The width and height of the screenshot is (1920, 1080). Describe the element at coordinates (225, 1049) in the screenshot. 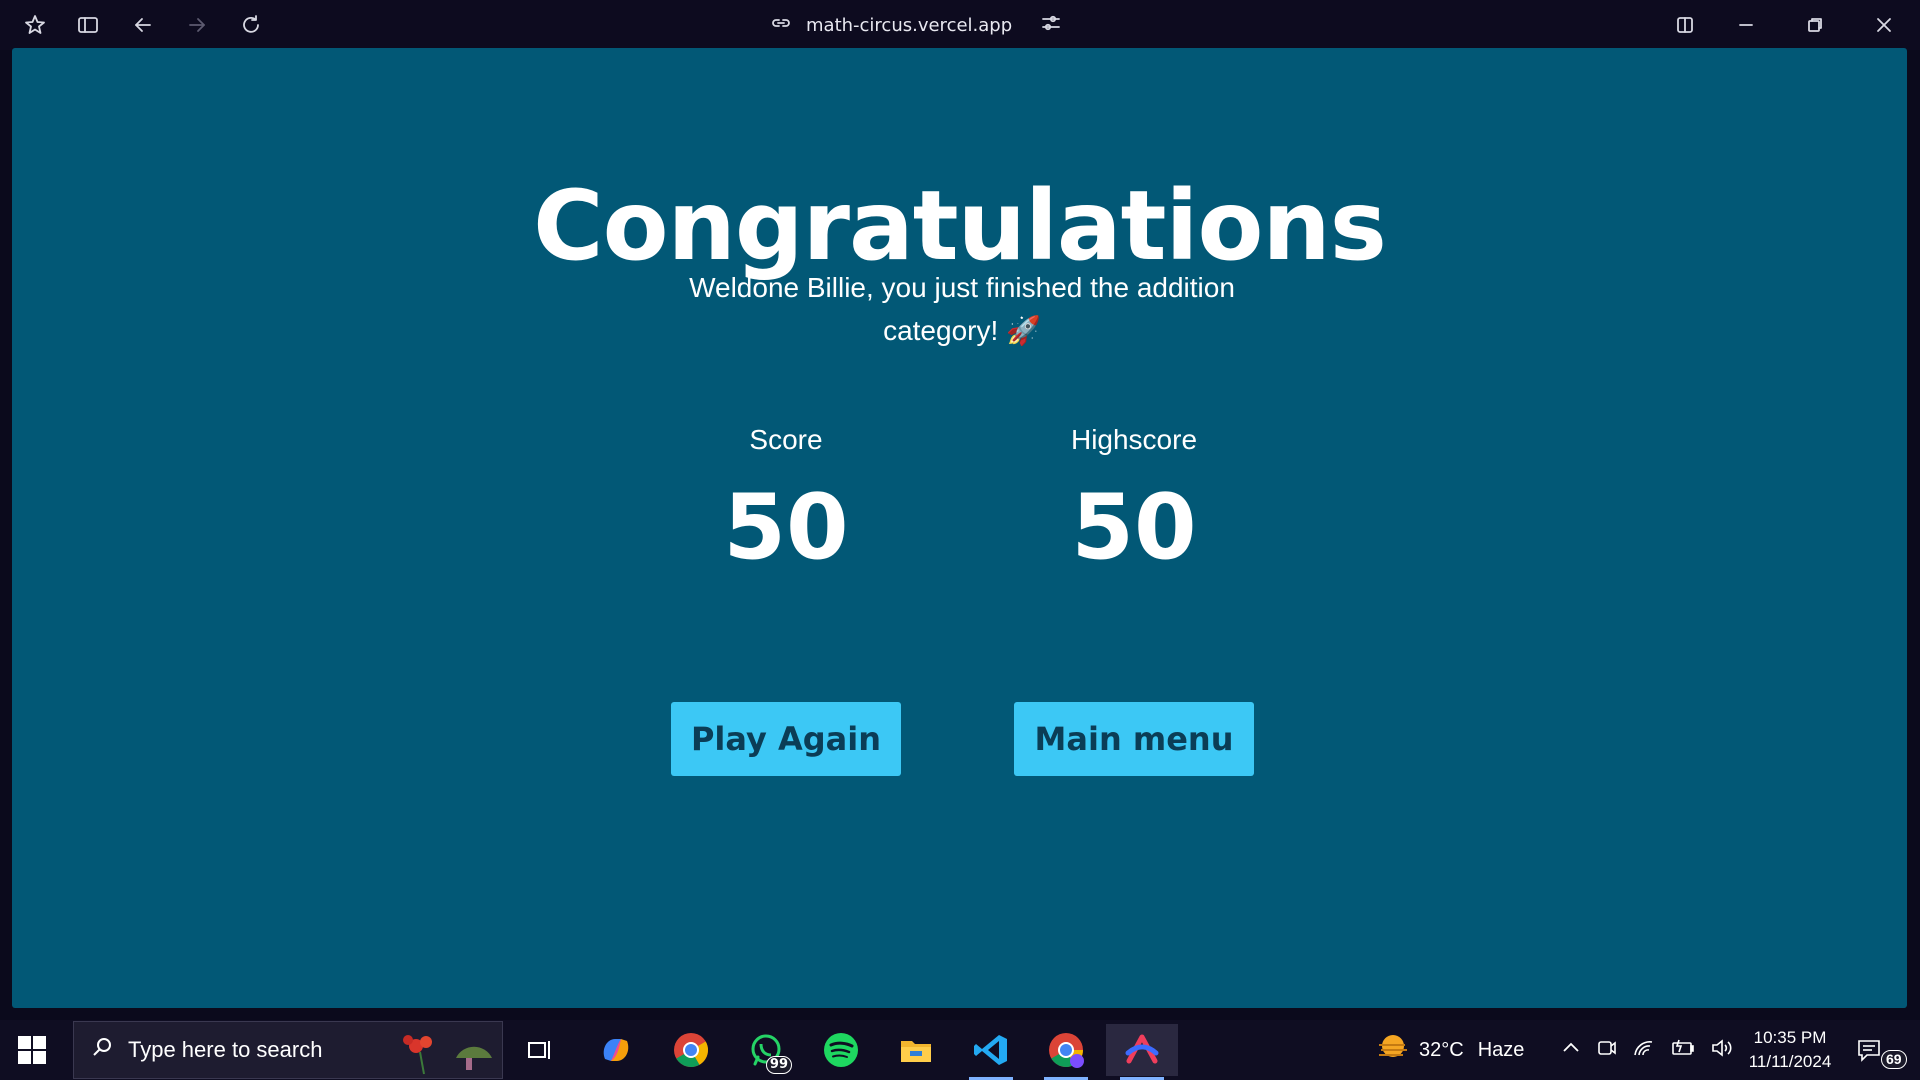

I see `search-placeholder: Type here to search` at that location.